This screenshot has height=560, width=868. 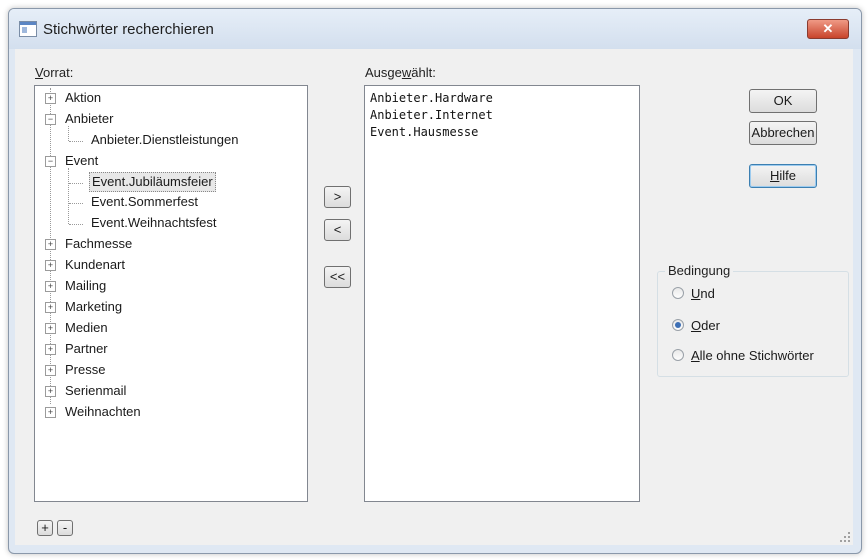 What do you see at coordinates (58, 72) in the screenshot?
I see `stock-label-text: orrat:` at bounding box center [58, 72].